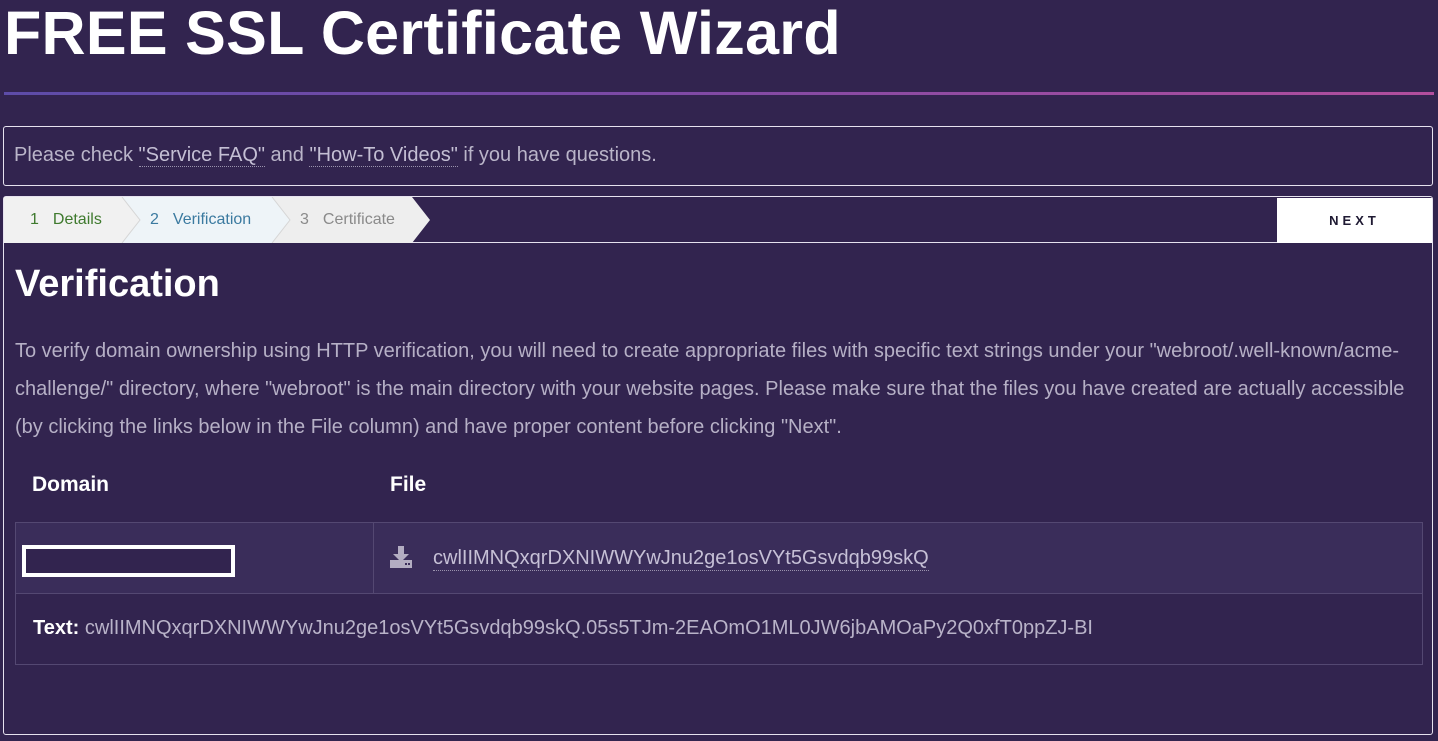 This screenshot has height=741, width=1438. Describe the element at coordinates (373, 558) in the screenshot. I see `cell-divider` at that location.